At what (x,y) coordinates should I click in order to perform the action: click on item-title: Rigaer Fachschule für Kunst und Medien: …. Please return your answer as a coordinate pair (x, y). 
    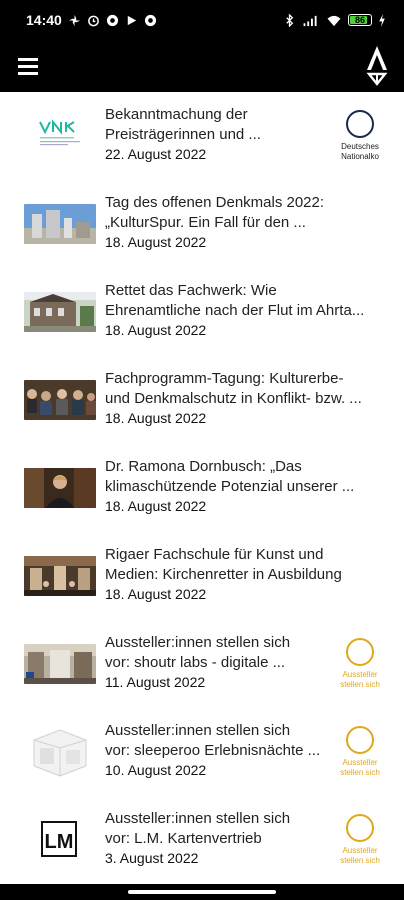
    Looking at the image, I should click on (223, 564).